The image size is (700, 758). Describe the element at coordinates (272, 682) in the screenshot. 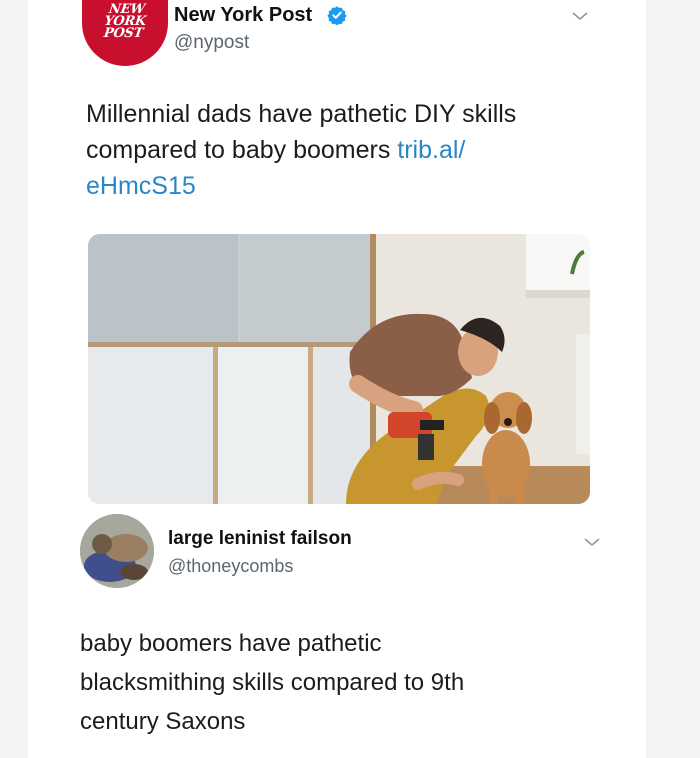

I see `reply-text-line: blacksmithing skills compared to 9th` at that location.